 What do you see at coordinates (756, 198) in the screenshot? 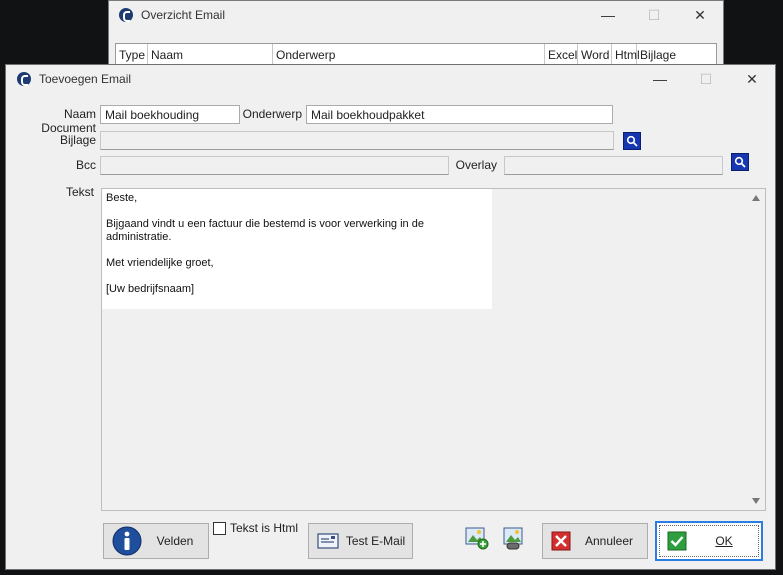
I see `scroll-up-arrow-icon` at bounding box center [756, 198].